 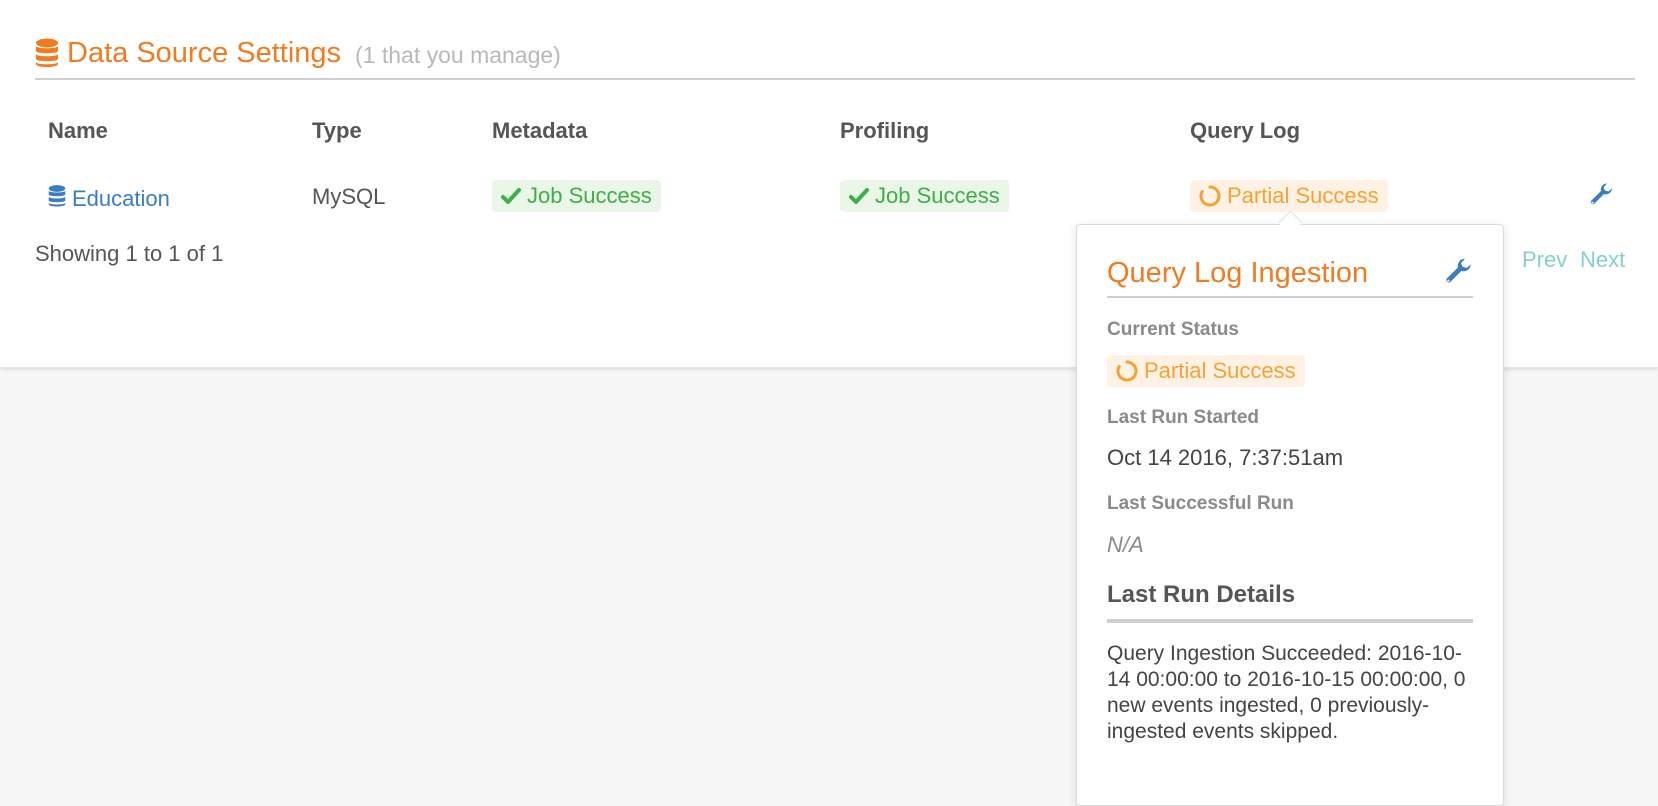 I want to click on last-run-started-value: Oct 14 2016, 7:37:51am, so click(x=1225, y=457).